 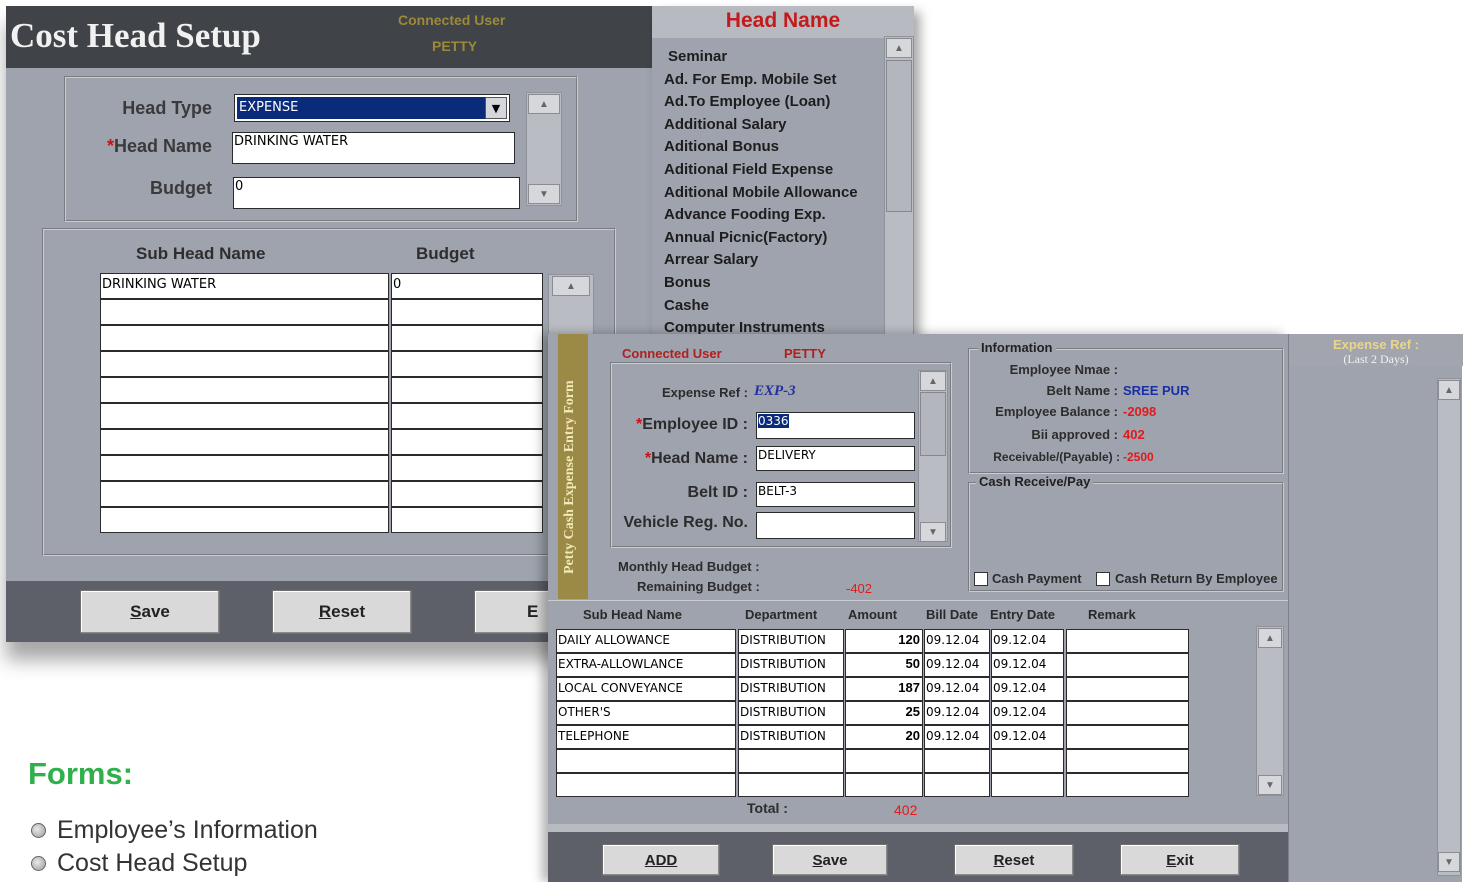 I want to click on head-name-list-item: Seminar, so click(x=697, y=56).